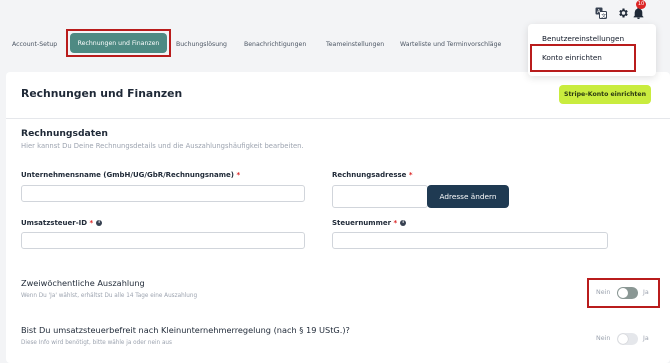 The height and width of the screenshot is (363, 670). I want to click on billing-section-title: Rechnungsdaten, so click(64, 133).